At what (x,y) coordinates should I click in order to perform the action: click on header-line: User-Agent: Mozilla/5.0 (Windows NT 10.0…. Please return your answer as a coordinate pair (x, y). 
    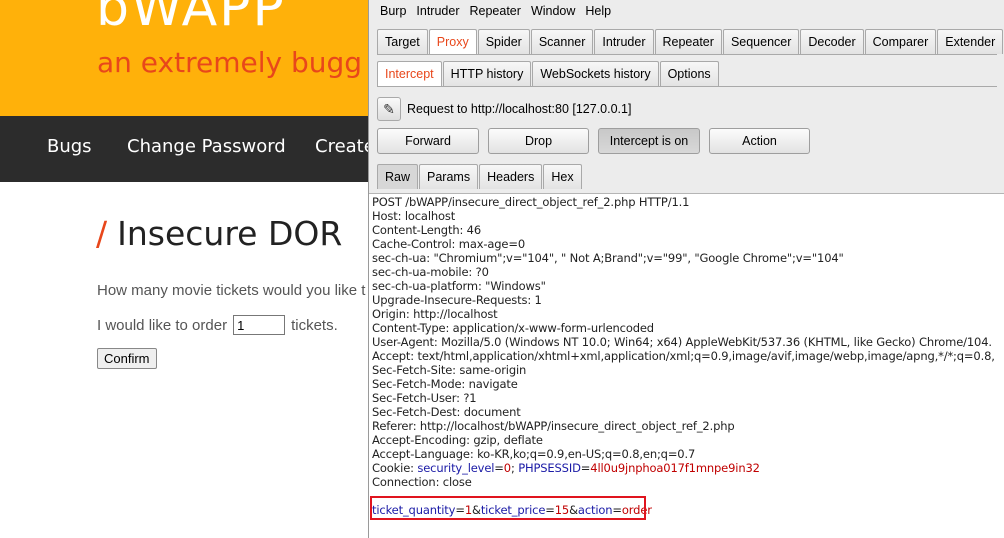
    Looking at the image, I should click on (682, 342).